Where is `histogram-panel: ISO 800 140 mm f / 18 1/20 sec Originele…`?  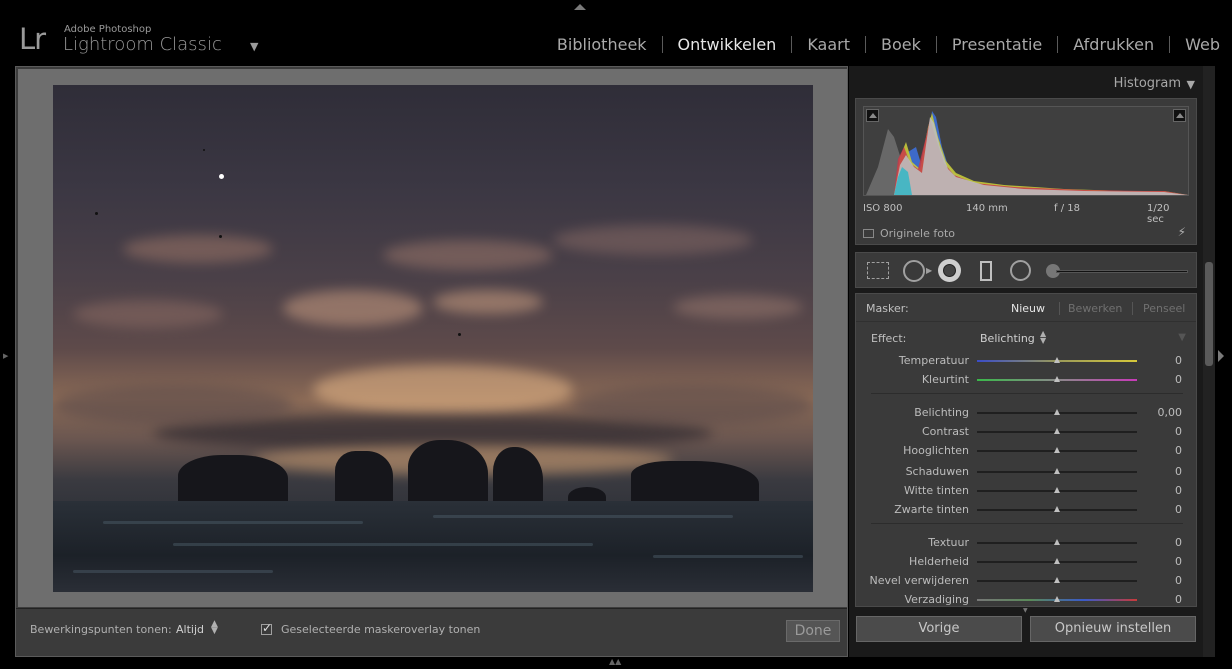 histogram-panel: ISO 800 140 mm f / 18 1/20 sec Originele… is located at coordinates (1026, 171).